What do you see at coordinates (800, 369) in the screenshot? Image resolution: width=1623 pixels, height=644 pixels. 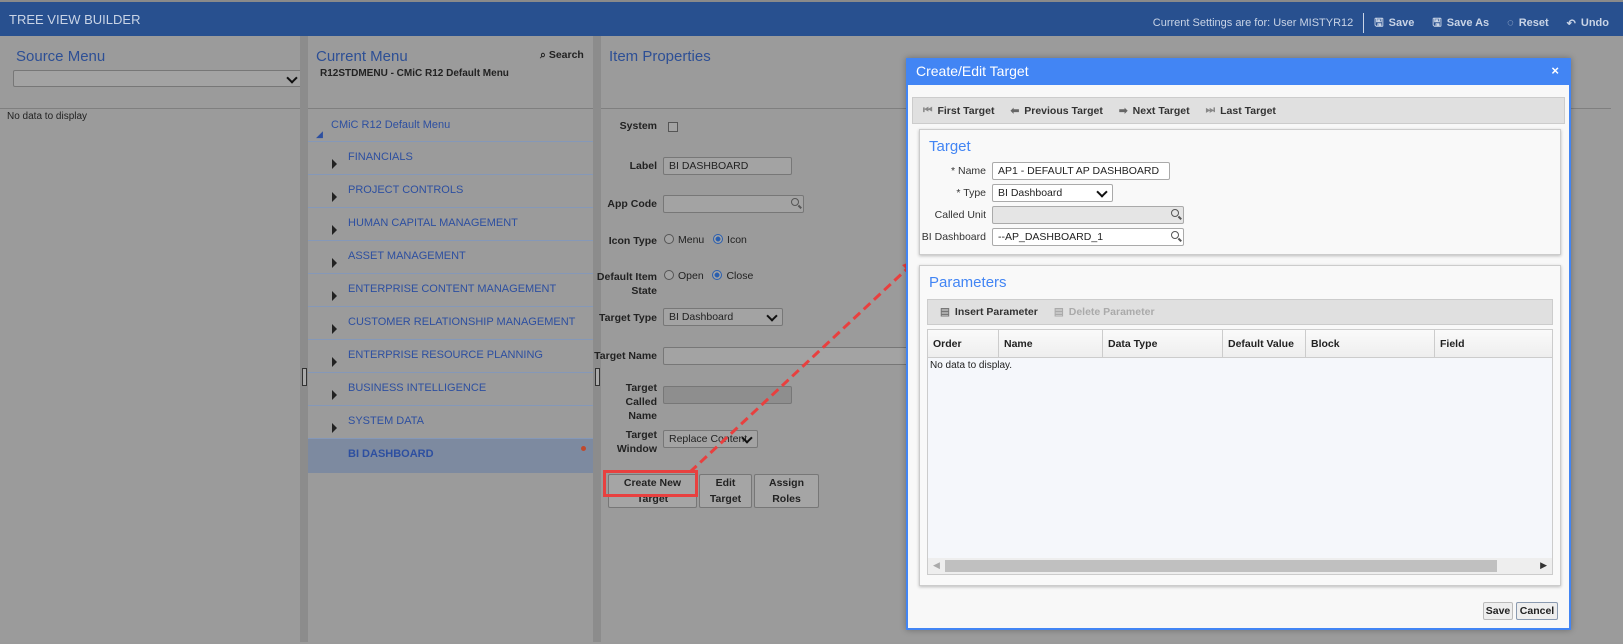 I see `arrow-line` at bounding box center [800, 369].